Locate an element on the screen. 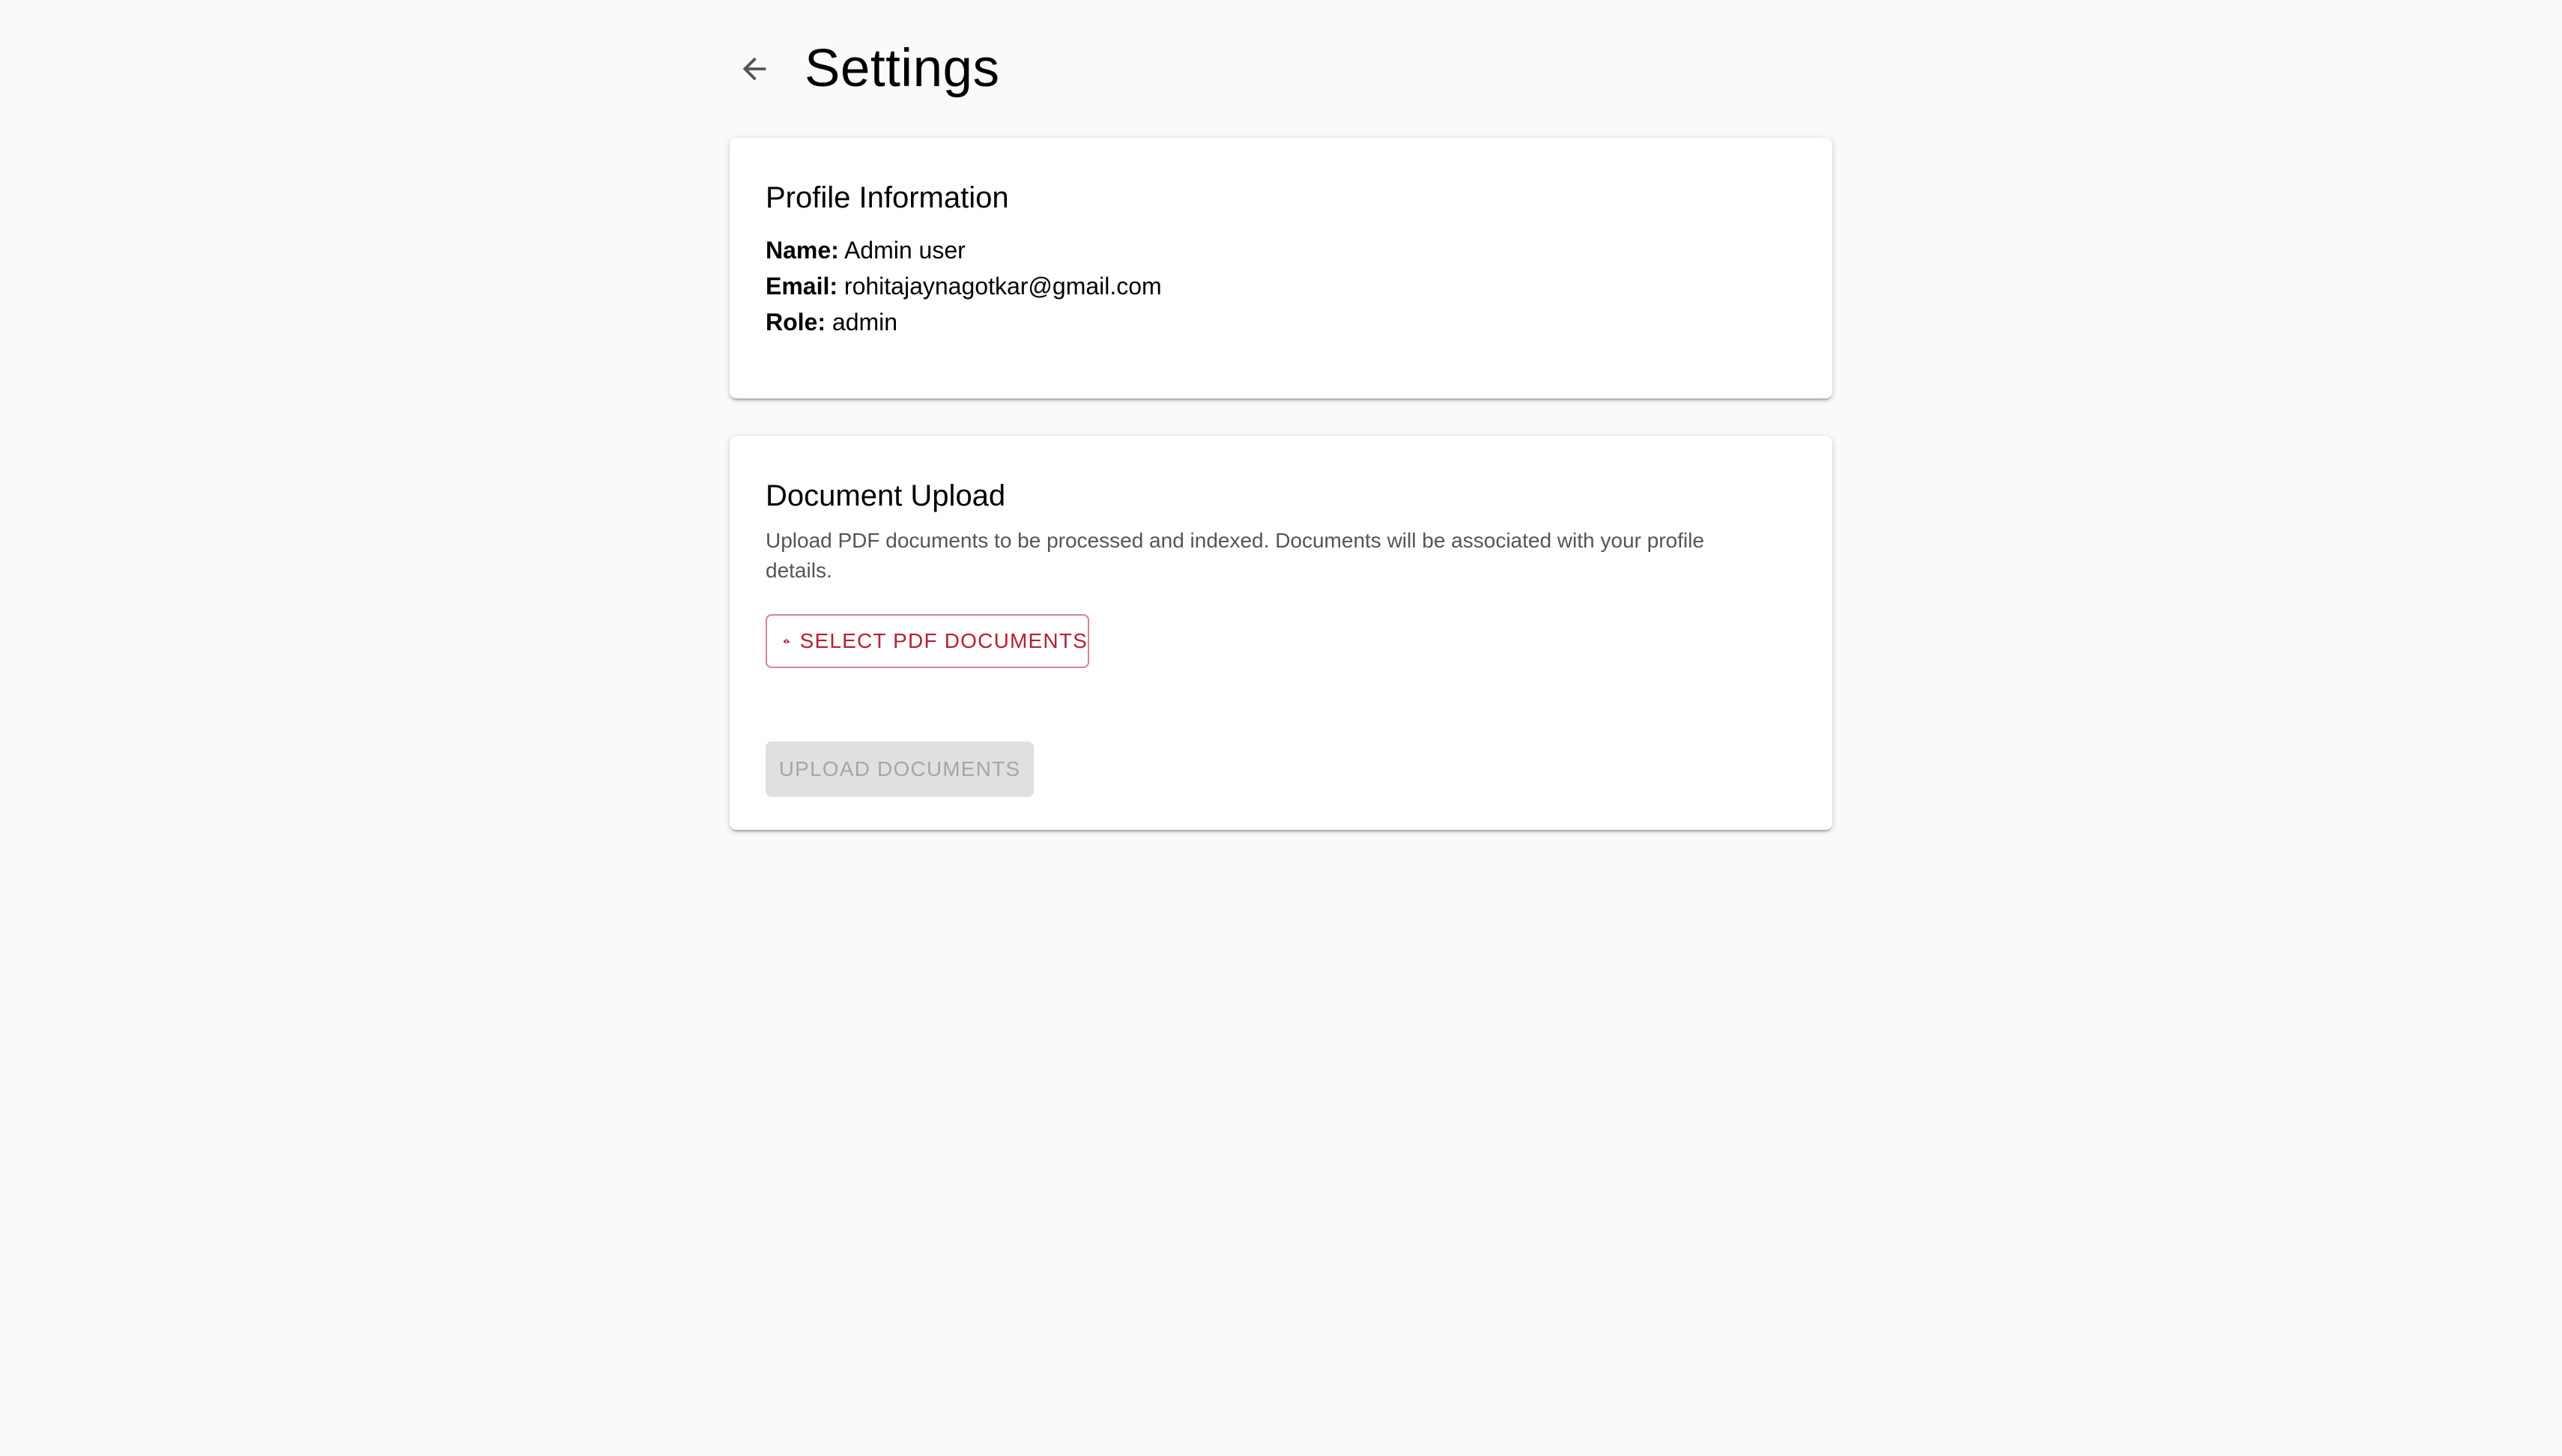 The height and width of the screenshot is (1456, 2562). arrow-back-icon is located at coordinates (754, 69).